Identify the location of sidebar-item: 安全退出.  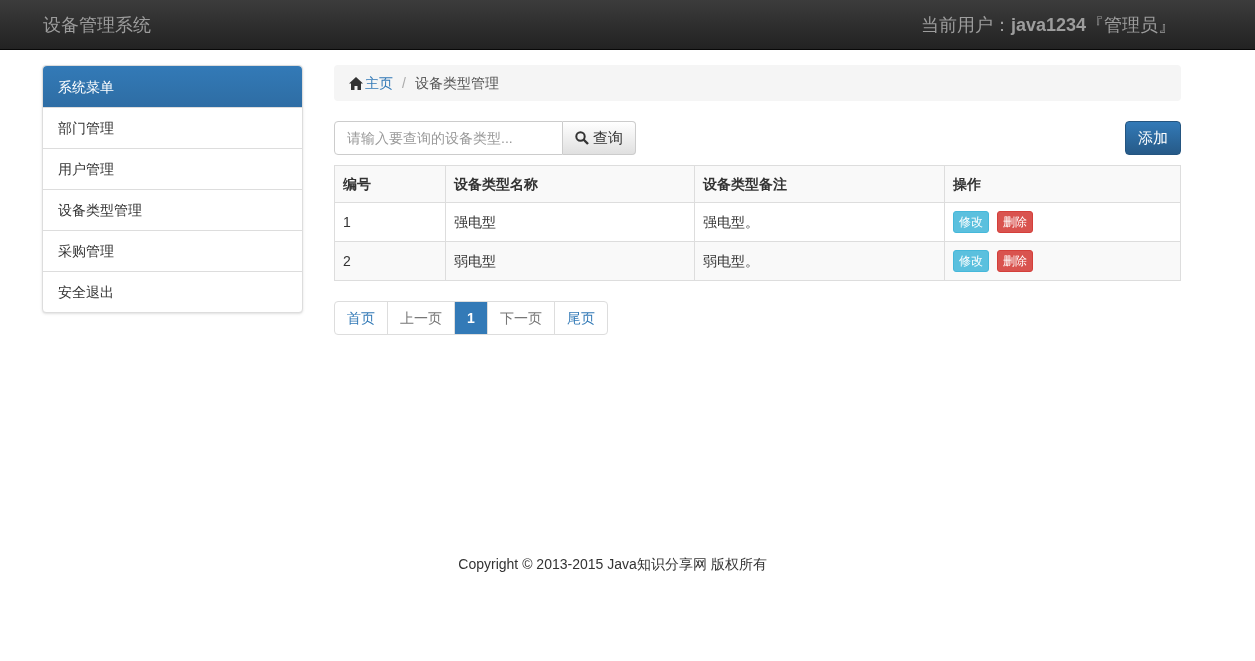
(172, 291).